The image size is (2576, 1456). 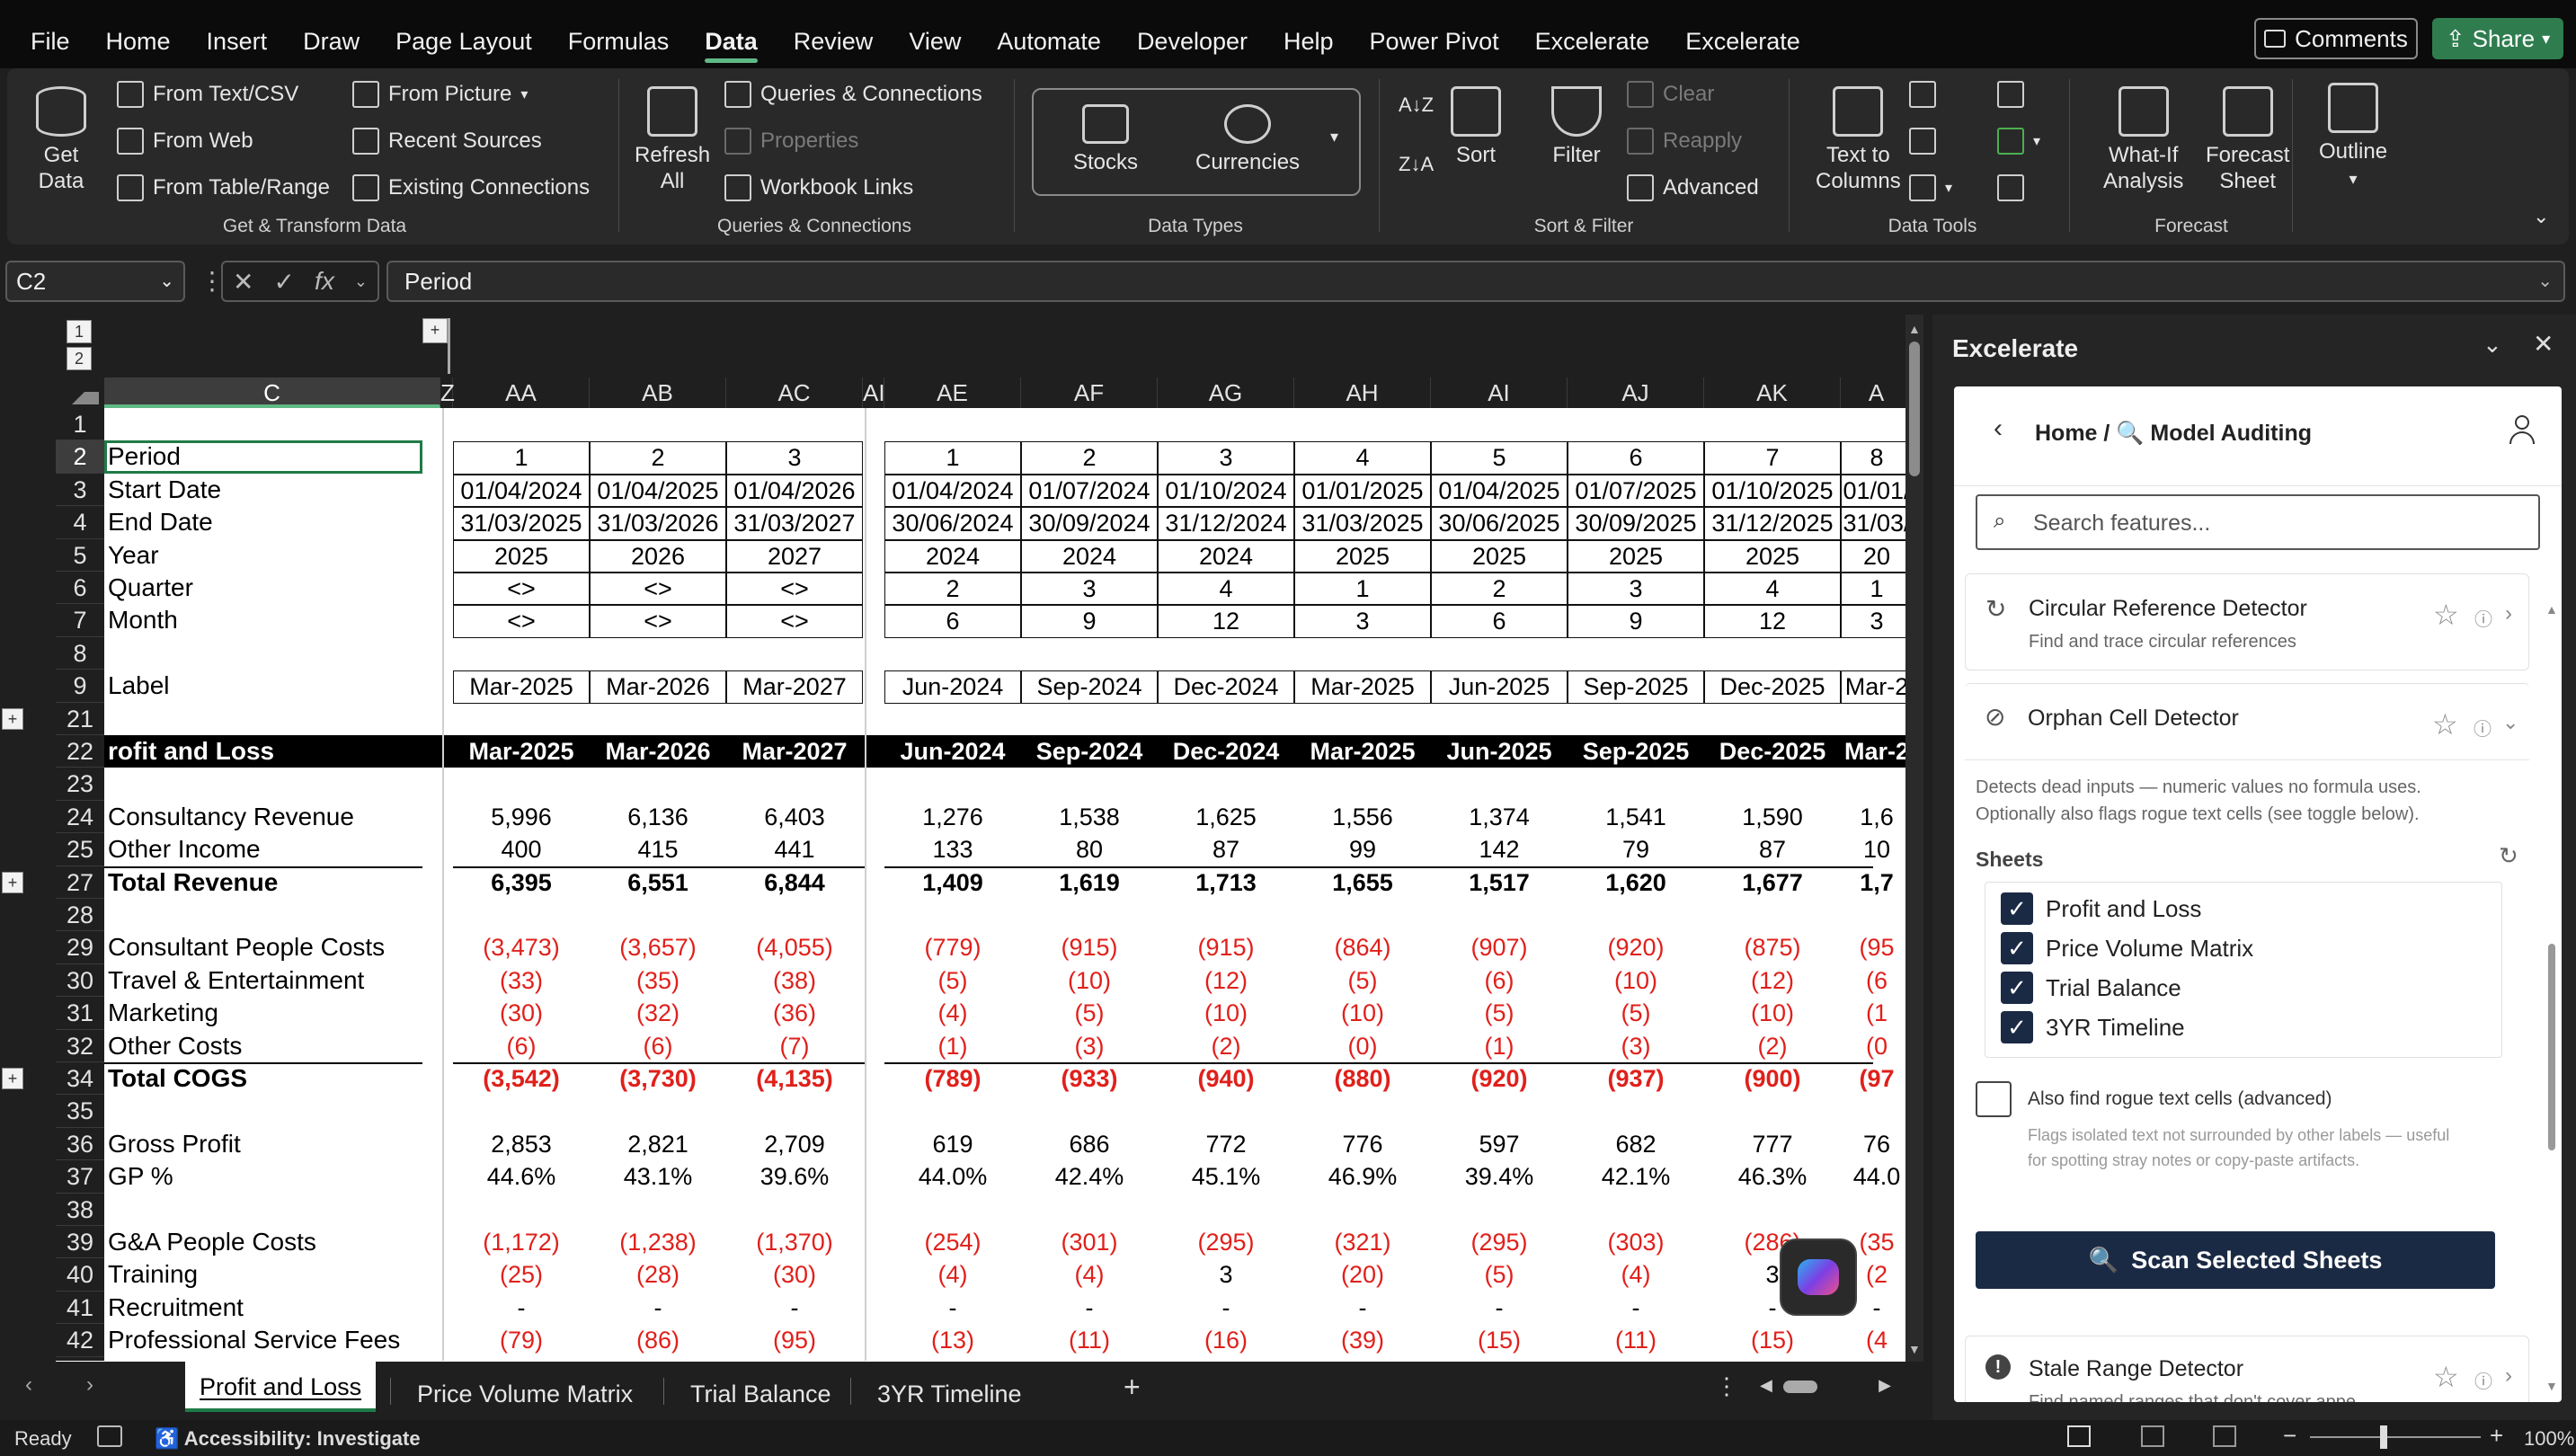 What do you see at coordinates (1362, 883) in the screenshot?
I see `cell-value: 1,655` at bounding box center [1362, 883].